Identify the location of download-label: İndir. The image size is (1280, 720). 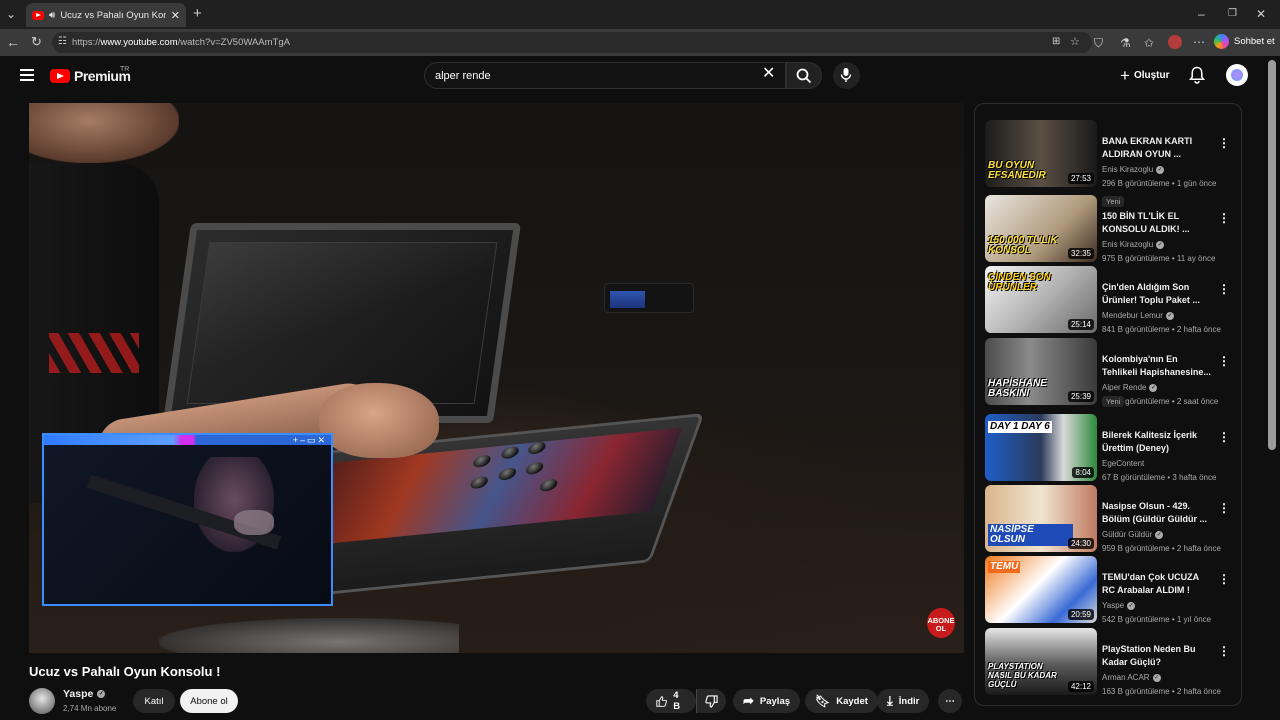
(909, 701).